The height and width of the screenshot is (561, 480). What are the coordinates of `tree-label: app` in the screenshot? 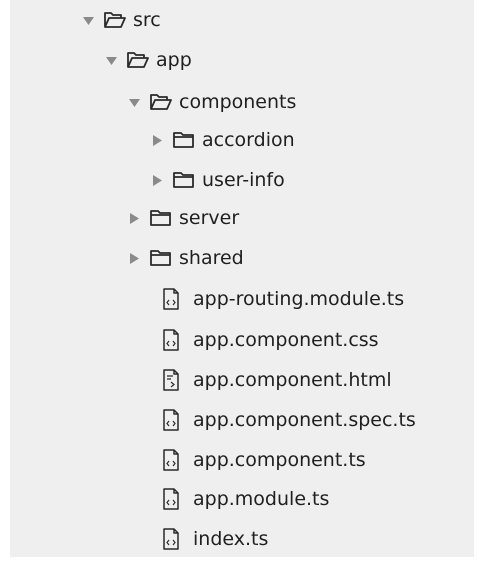 It's located at (174, 60).